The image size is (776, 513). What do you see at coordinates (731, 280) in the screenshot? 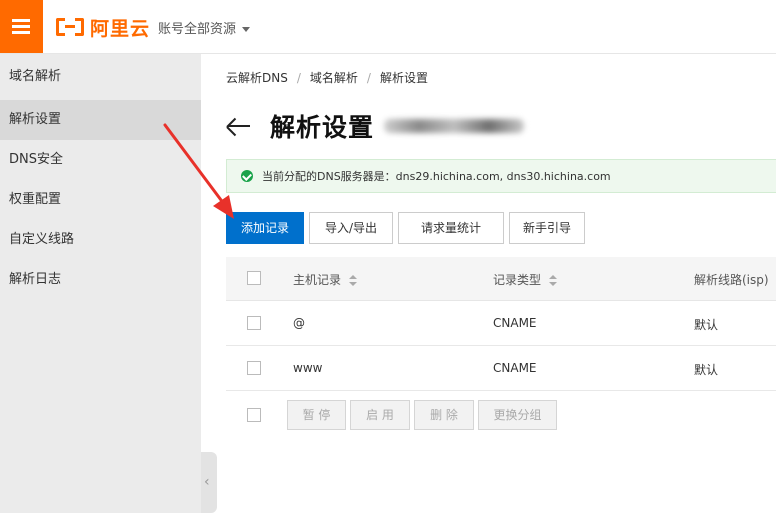
I see `column-line: 解析线路(isp)` at bounding box center [731, 280].